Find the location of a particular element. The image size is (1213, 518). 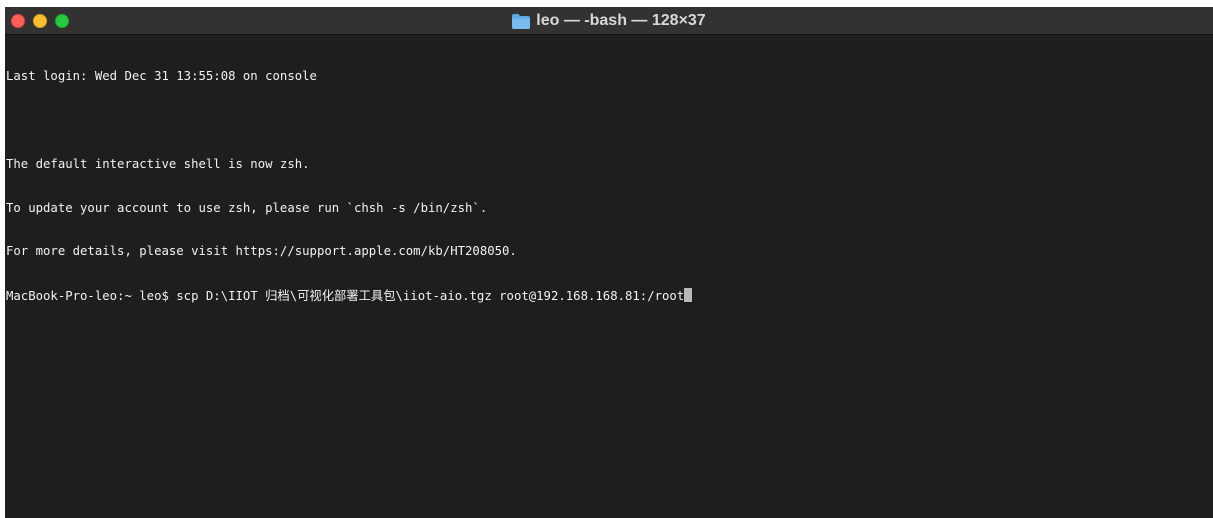

title-bar: leo — -bash — 128×37 is located at coordinates (609, 21).